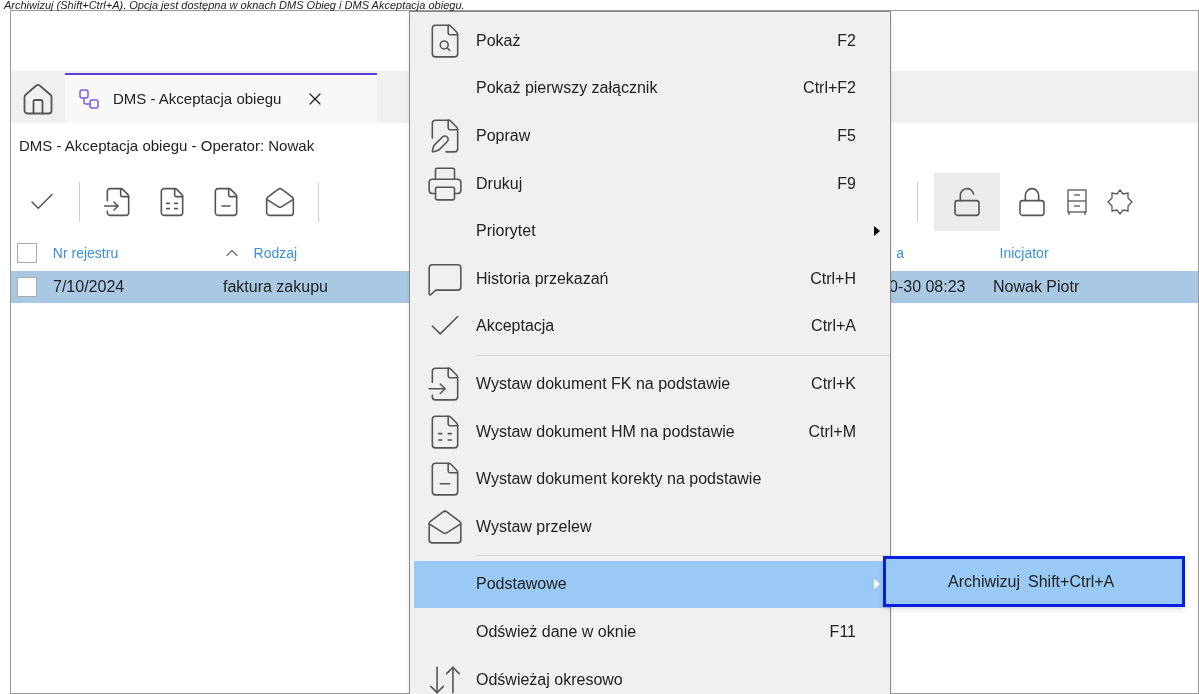 The image size is (1199, 694). Describe the element at coordinates (1071, 581) in the screenshot. I see `shortcut-text: Shift+Ctrl+A` at that location.